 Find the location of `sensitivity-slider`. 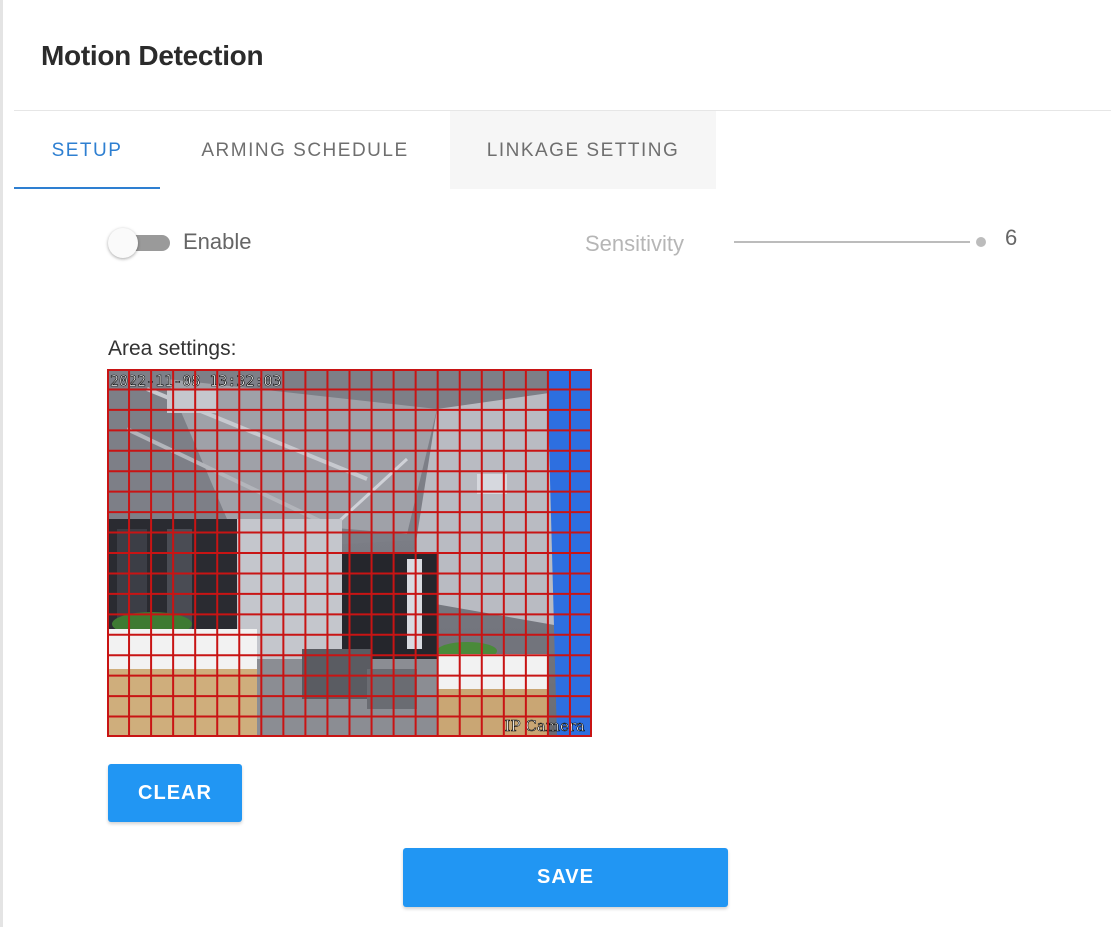

sensitivity-slider is located at coordinates (861, 242).